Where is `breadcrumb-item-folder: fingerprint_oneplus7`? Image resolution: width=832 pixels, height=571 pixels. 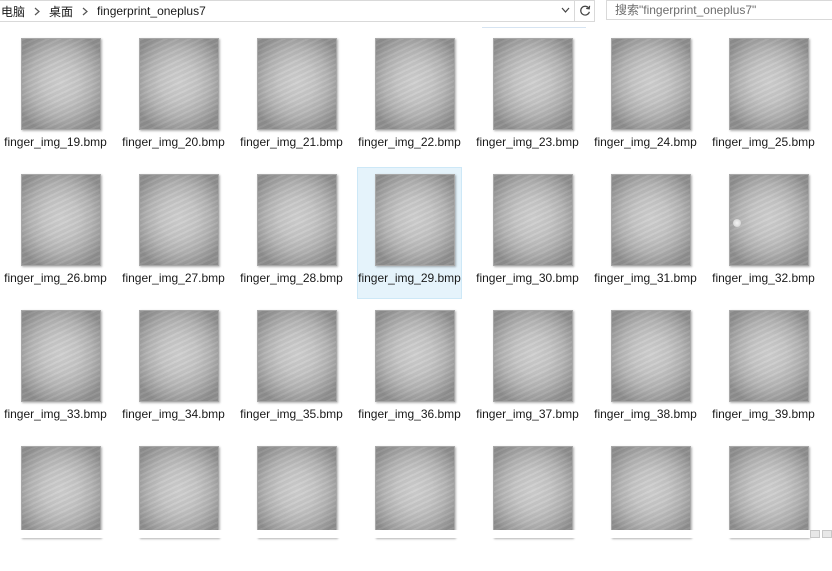 breadcrumb-item-folder: fingerprint_oneplus7 is located at coordinates (151, 11).